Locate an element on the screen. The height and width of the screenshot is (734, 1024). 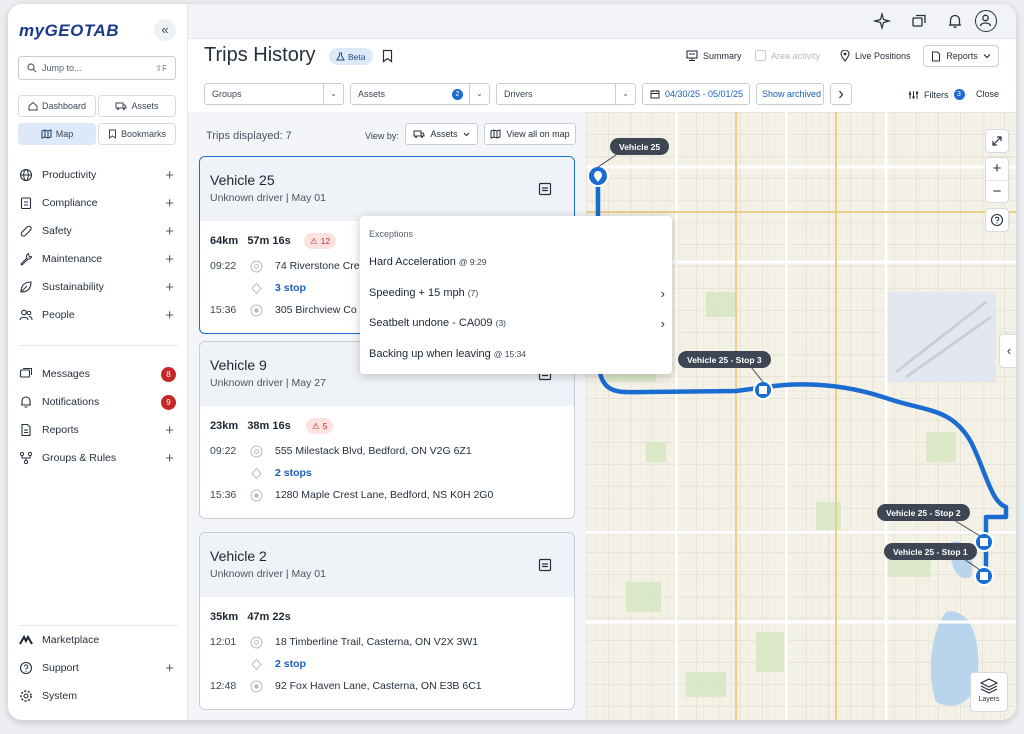
zoom-control: + − is located at coordinates (997, 180).